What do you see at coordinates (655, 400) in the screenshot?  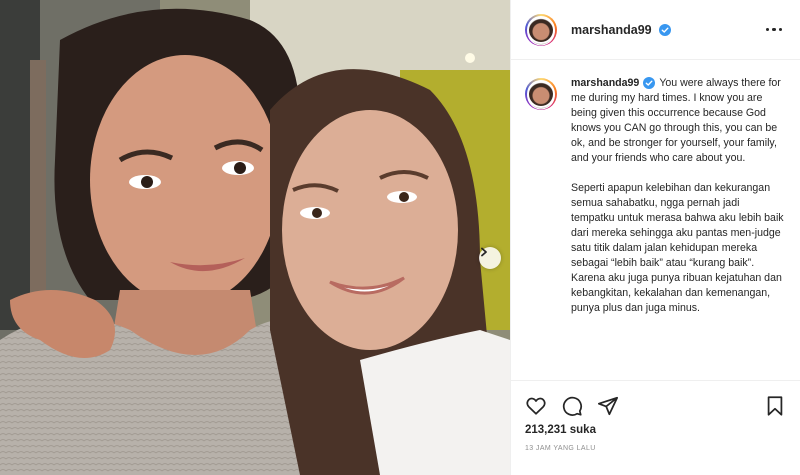 I see `action-bar` at bounding box center [655, 400].